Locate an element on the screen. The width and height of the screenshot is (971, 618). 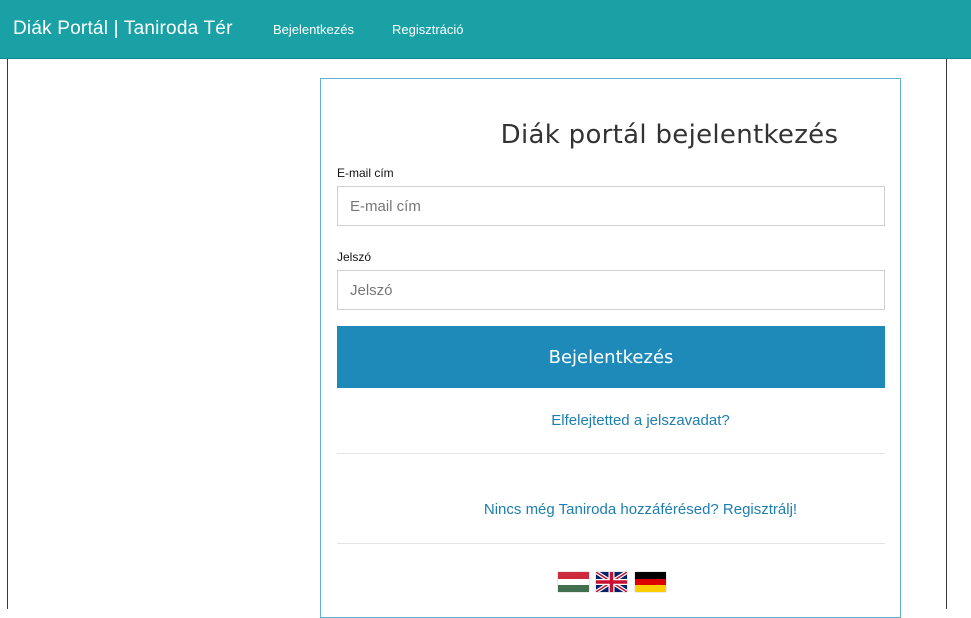
email-label: E-mail cím is located at coordinates (365, 173).